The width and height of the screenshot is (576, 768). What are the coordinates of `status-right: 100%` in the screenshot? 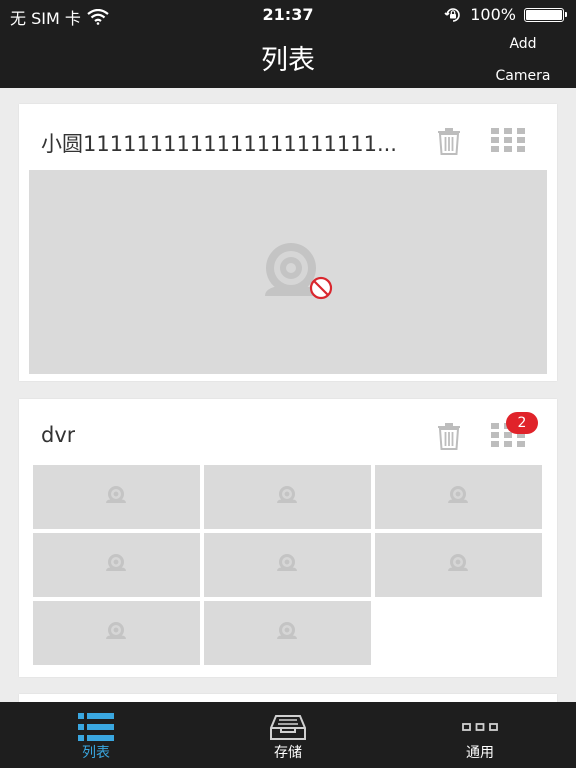 It's located at (505, 14).